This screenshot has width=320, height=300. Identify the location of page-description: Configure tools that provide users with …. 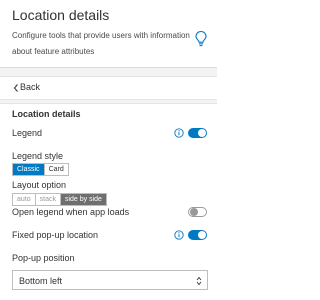
(101, 43).